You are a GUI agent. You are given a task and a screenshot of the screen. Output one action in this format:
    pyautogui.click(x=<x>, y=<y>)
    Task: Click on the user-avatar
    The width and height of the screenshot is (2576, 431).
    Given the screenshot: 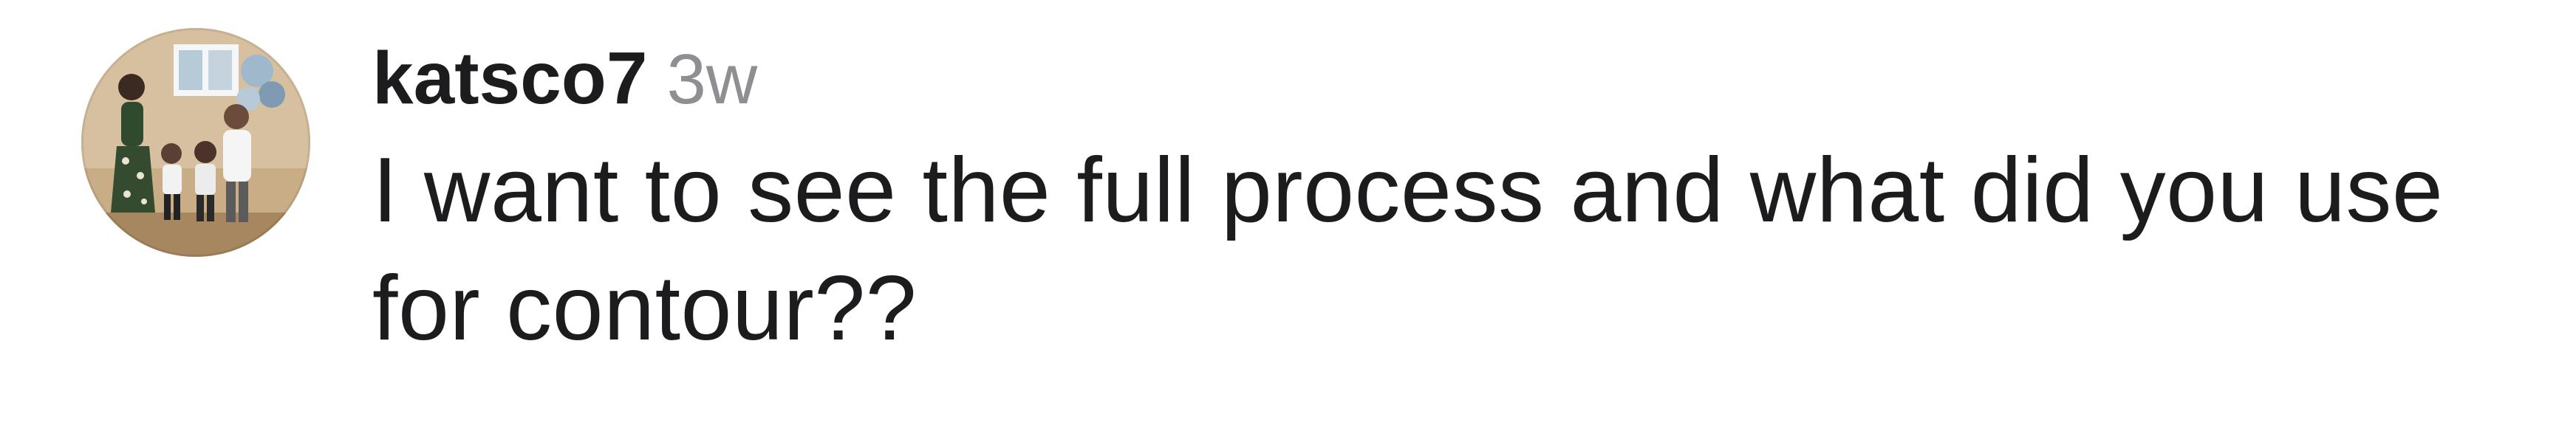 What is the action you would take?
    pyautogui.click(x=195, y=143)
    